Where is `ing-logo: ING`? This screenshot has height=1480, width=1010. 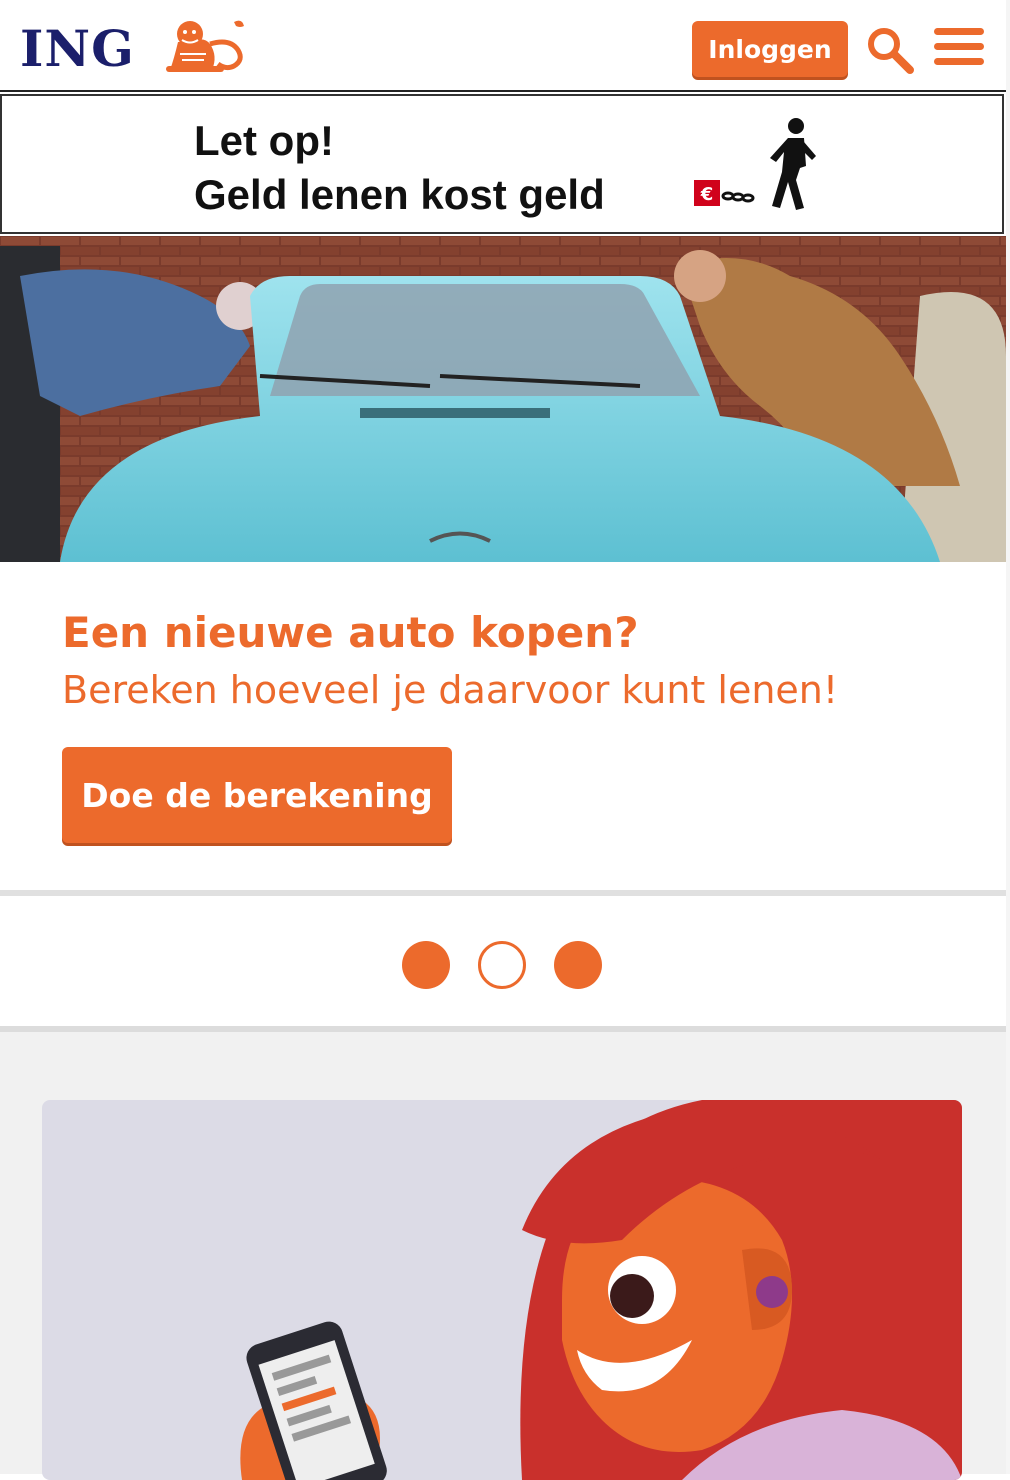
ing-logo: ING is located at coordinates (77, 49).